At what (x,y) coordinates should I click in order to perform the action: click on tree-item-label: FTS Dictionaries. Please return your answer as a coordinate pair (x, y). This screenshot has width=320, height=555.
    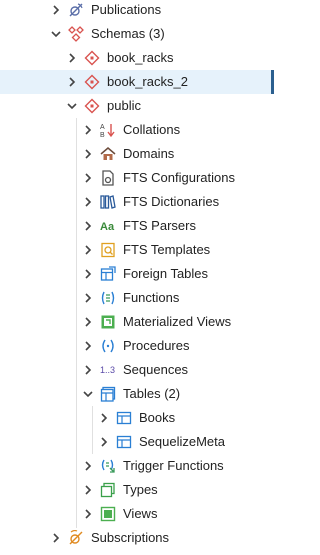
    Looking at the image, I should click on (171, 201).